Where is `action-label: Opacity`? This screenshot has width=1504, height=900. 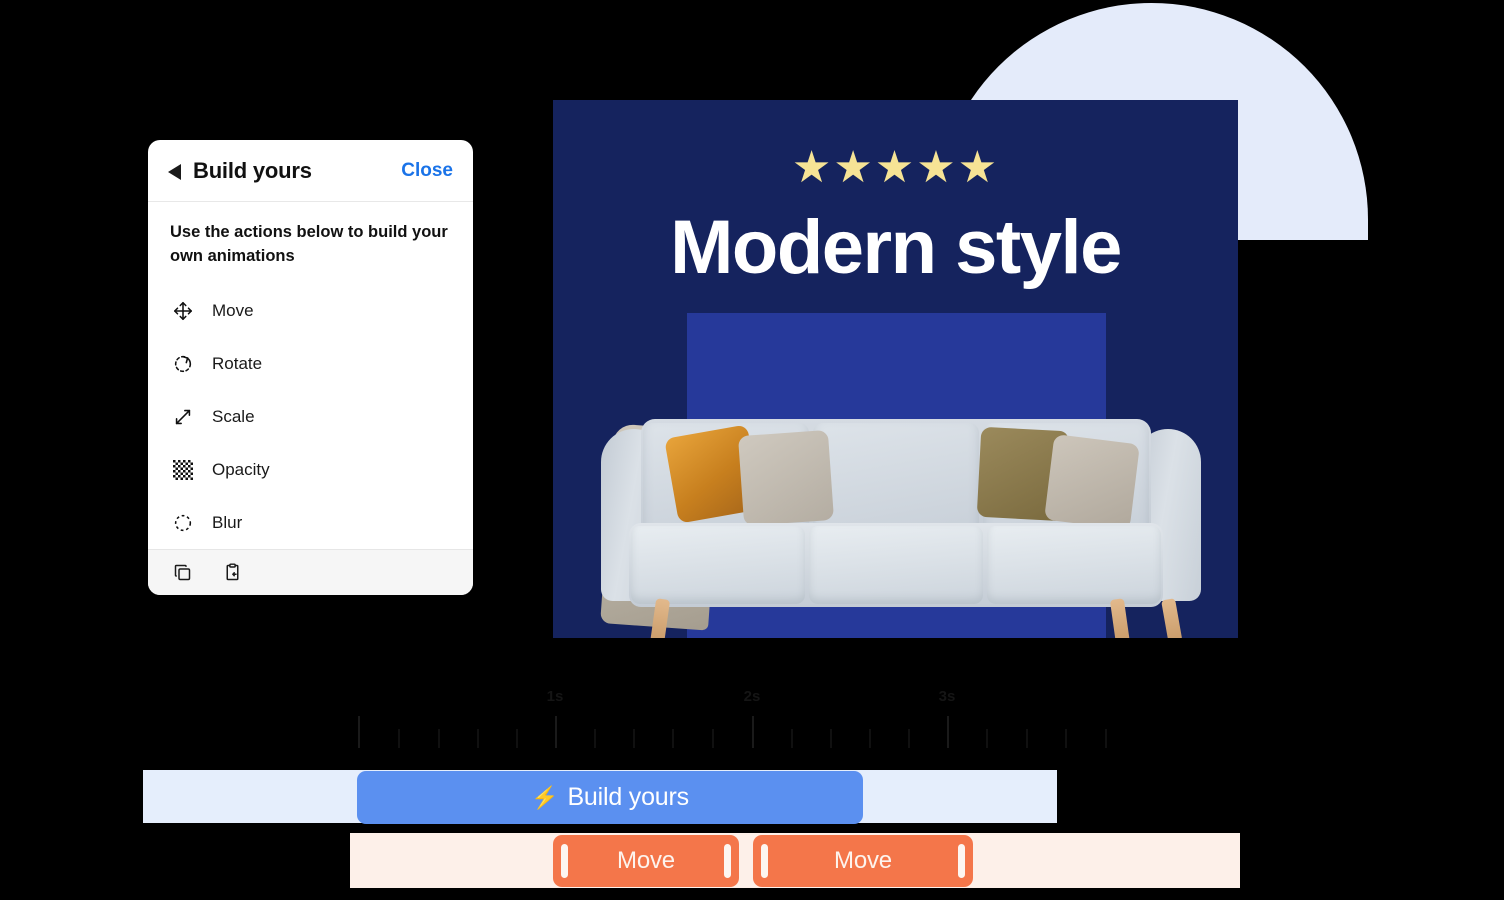
action-label: Opacity is located at coordinates (241, 469).